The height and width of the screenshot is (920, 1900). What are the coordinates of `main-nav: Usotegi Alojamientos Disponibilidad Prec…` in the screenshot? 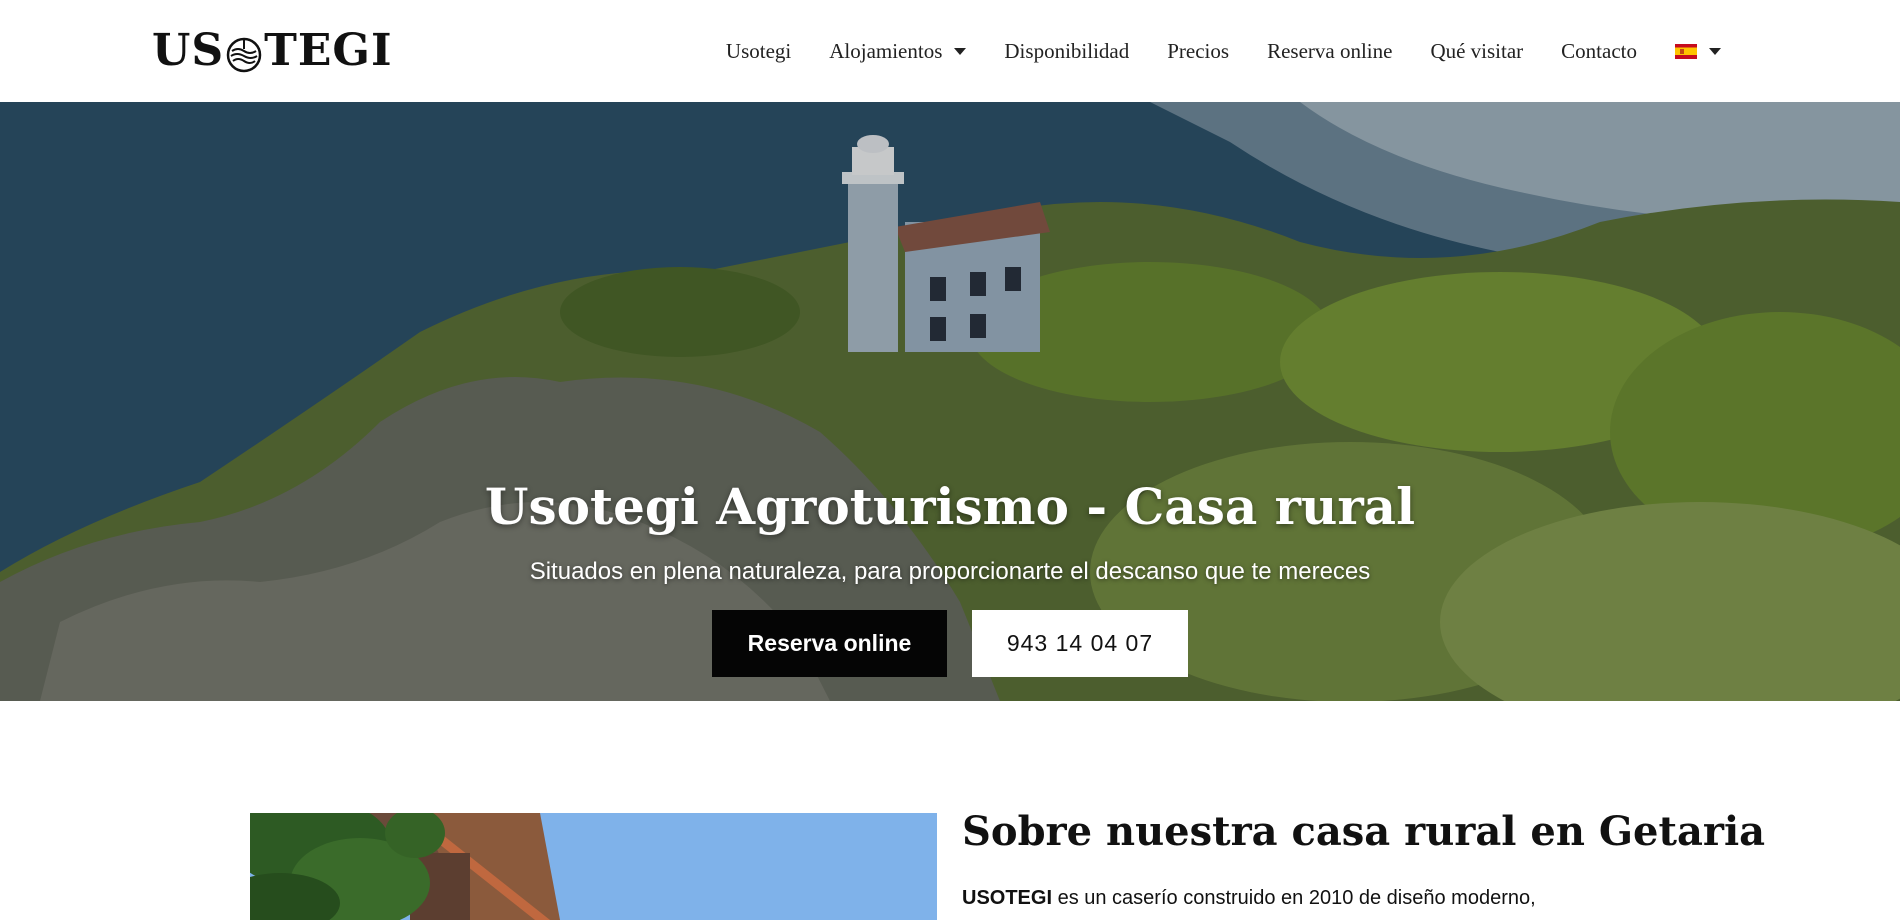 It's located at (1223, 51).